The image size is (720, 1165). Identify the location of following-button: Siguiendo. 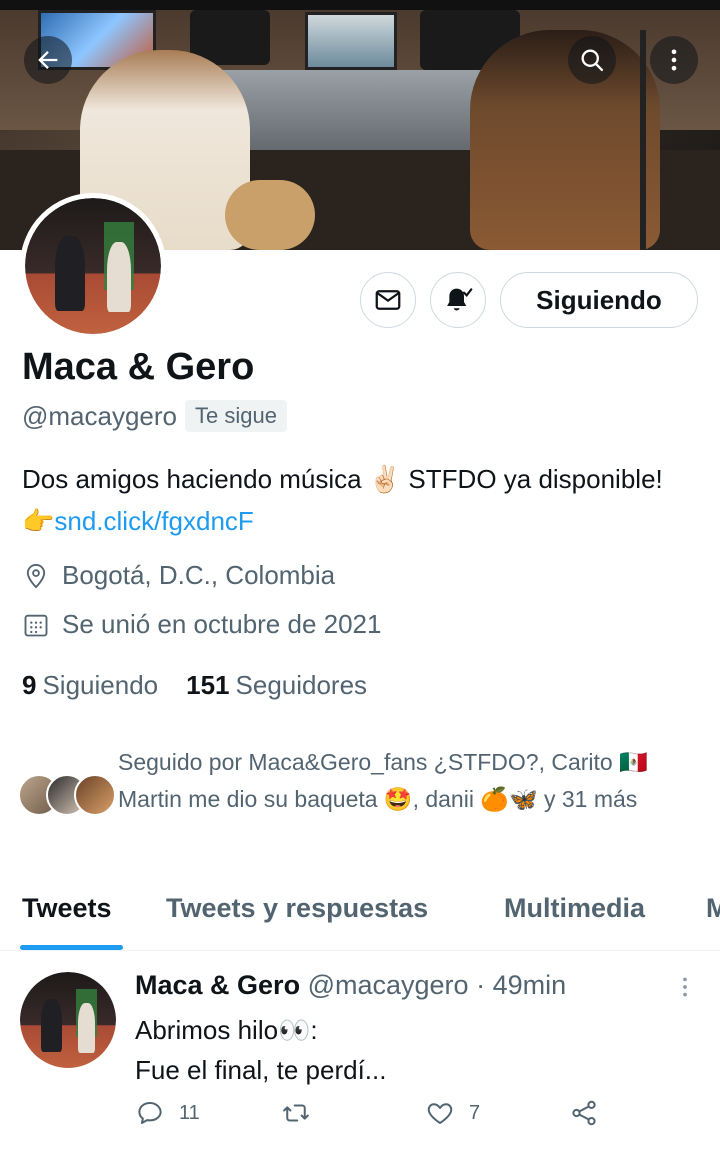
(599, 300).